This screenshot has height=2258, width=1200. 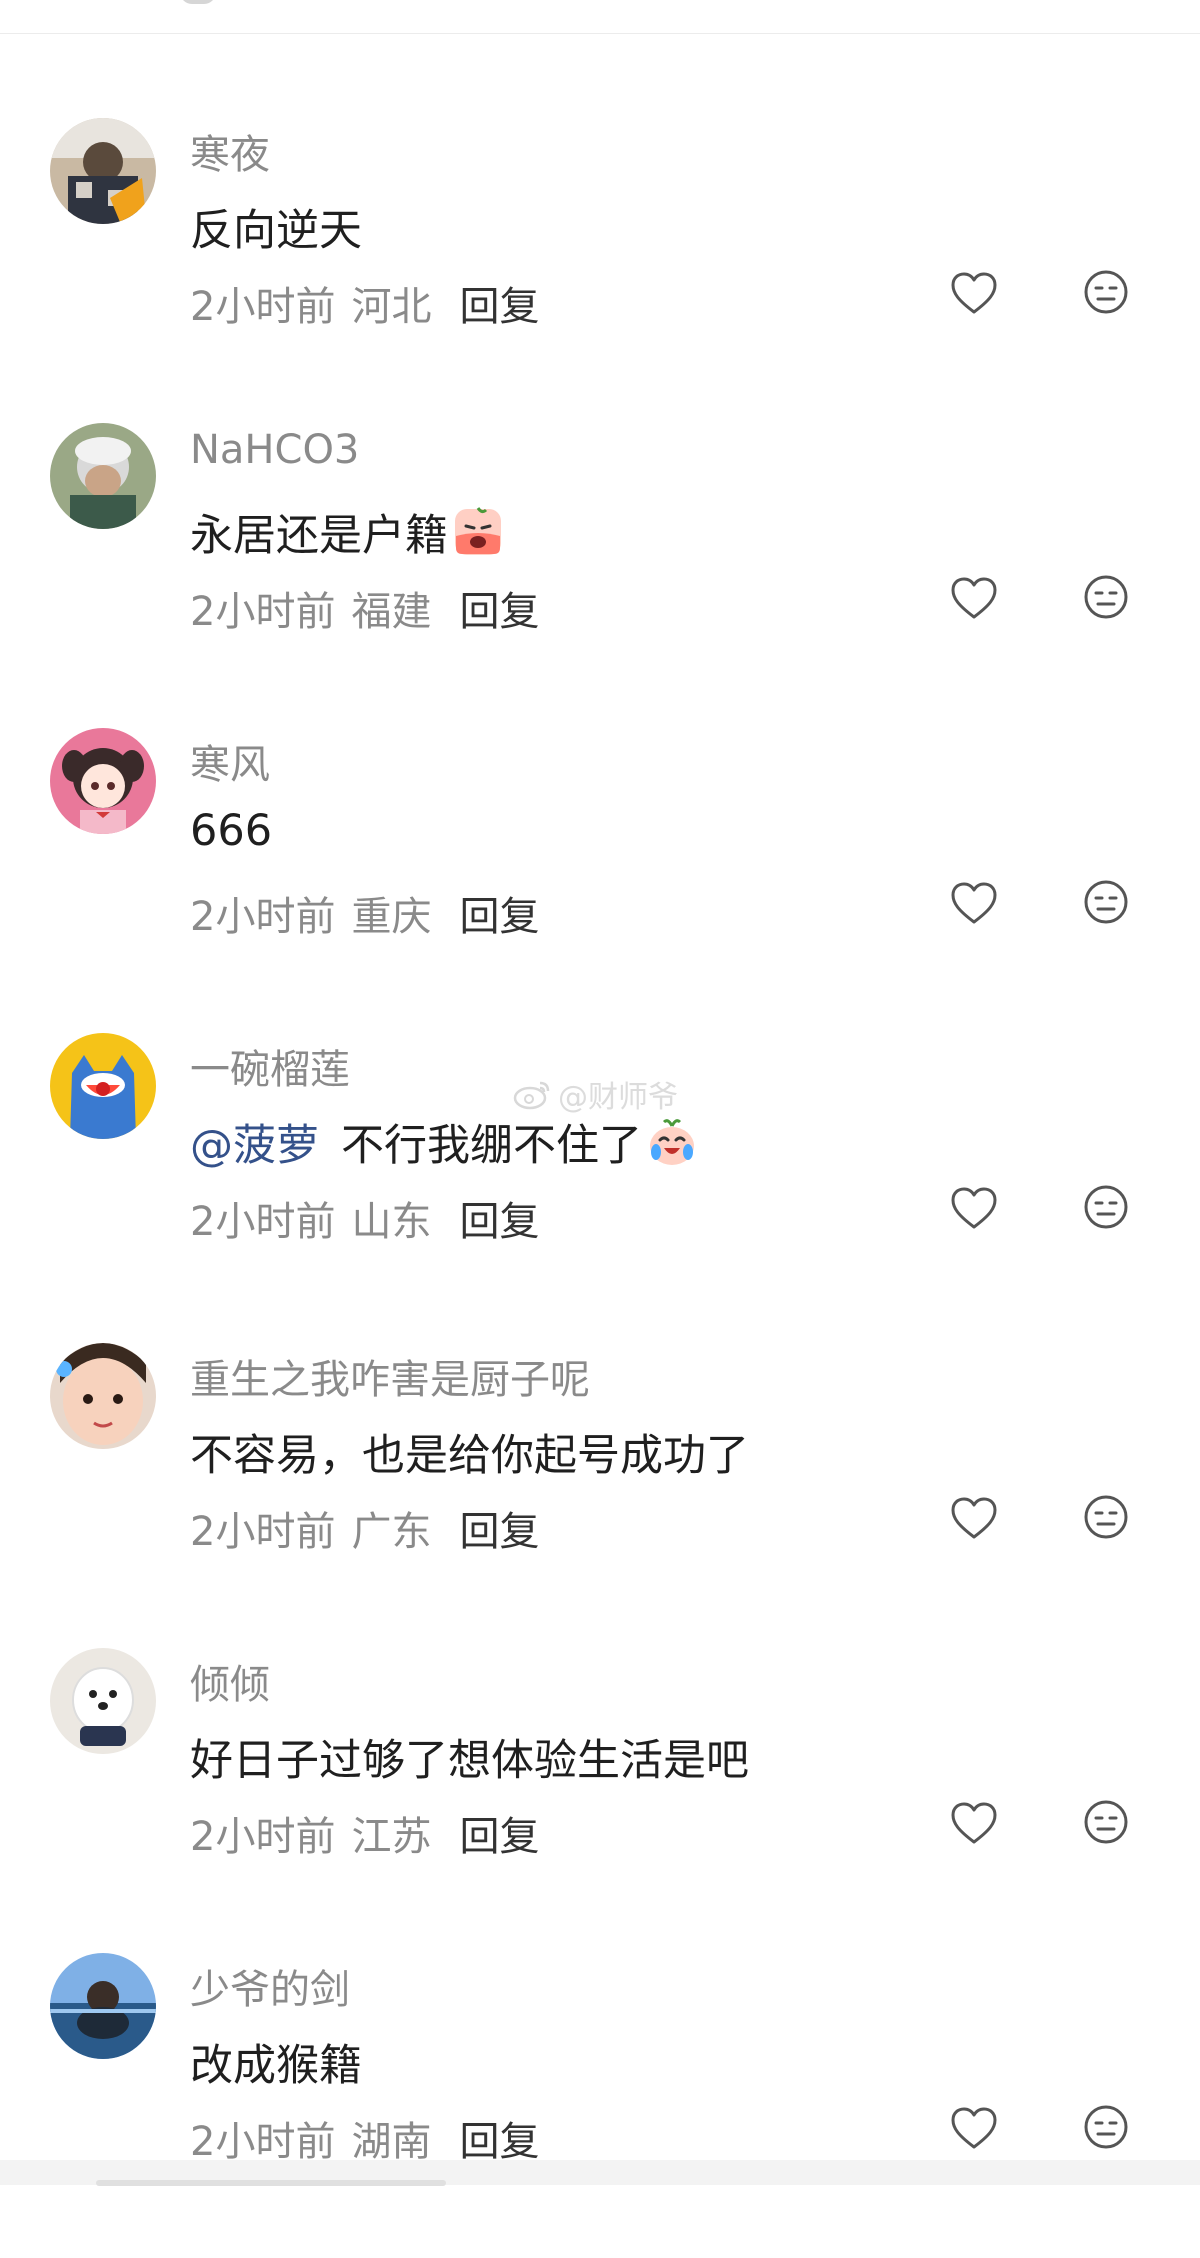 I want to click on top-bar, so click(x=600, y=17).